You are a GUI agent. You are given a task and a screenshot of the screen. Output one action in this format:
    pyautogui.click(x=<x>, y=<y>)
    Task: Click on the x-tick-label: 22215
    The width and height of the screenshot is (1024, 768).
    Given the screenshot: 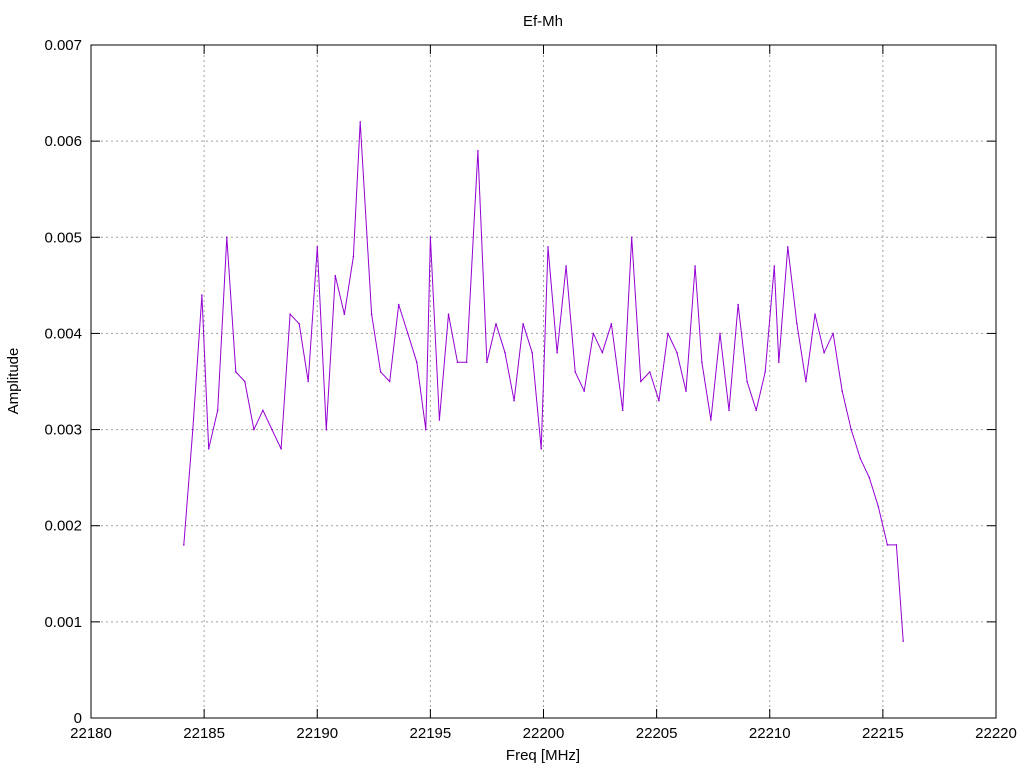 What is the action you would take?
    pyautogui.click(x=883, y=733)
    